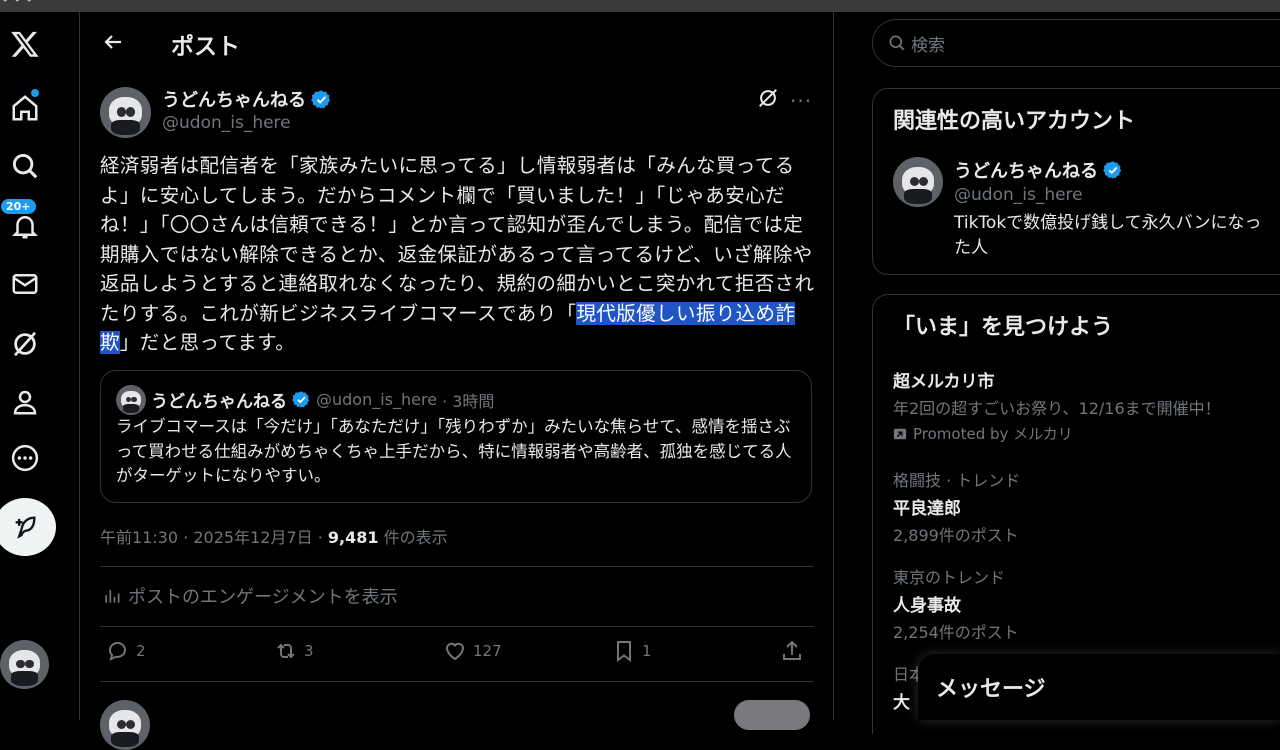  Describe the element at coordinates (468, 401) in the screenshot. I see `quote-time: · 3時間` at that location.